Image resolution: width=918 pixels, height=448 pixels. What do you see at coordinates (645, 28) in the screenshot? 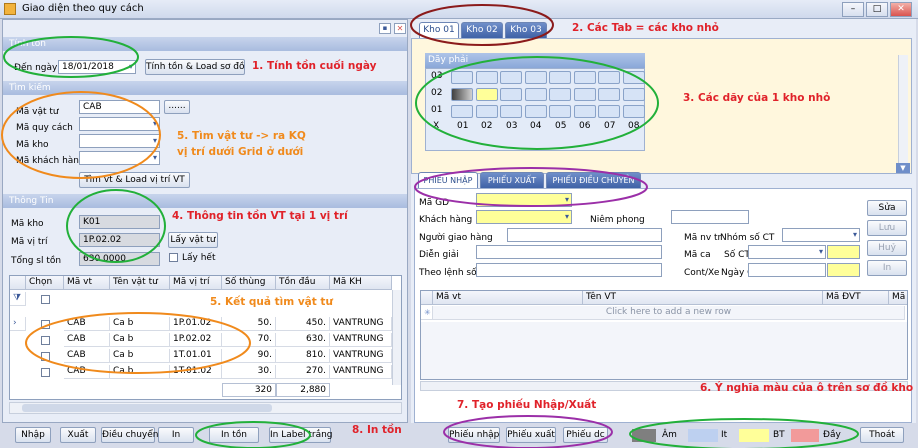
I see `annotation-2: 2. Các Tab = các kho nhỏ` at bounding box center [645, 28].